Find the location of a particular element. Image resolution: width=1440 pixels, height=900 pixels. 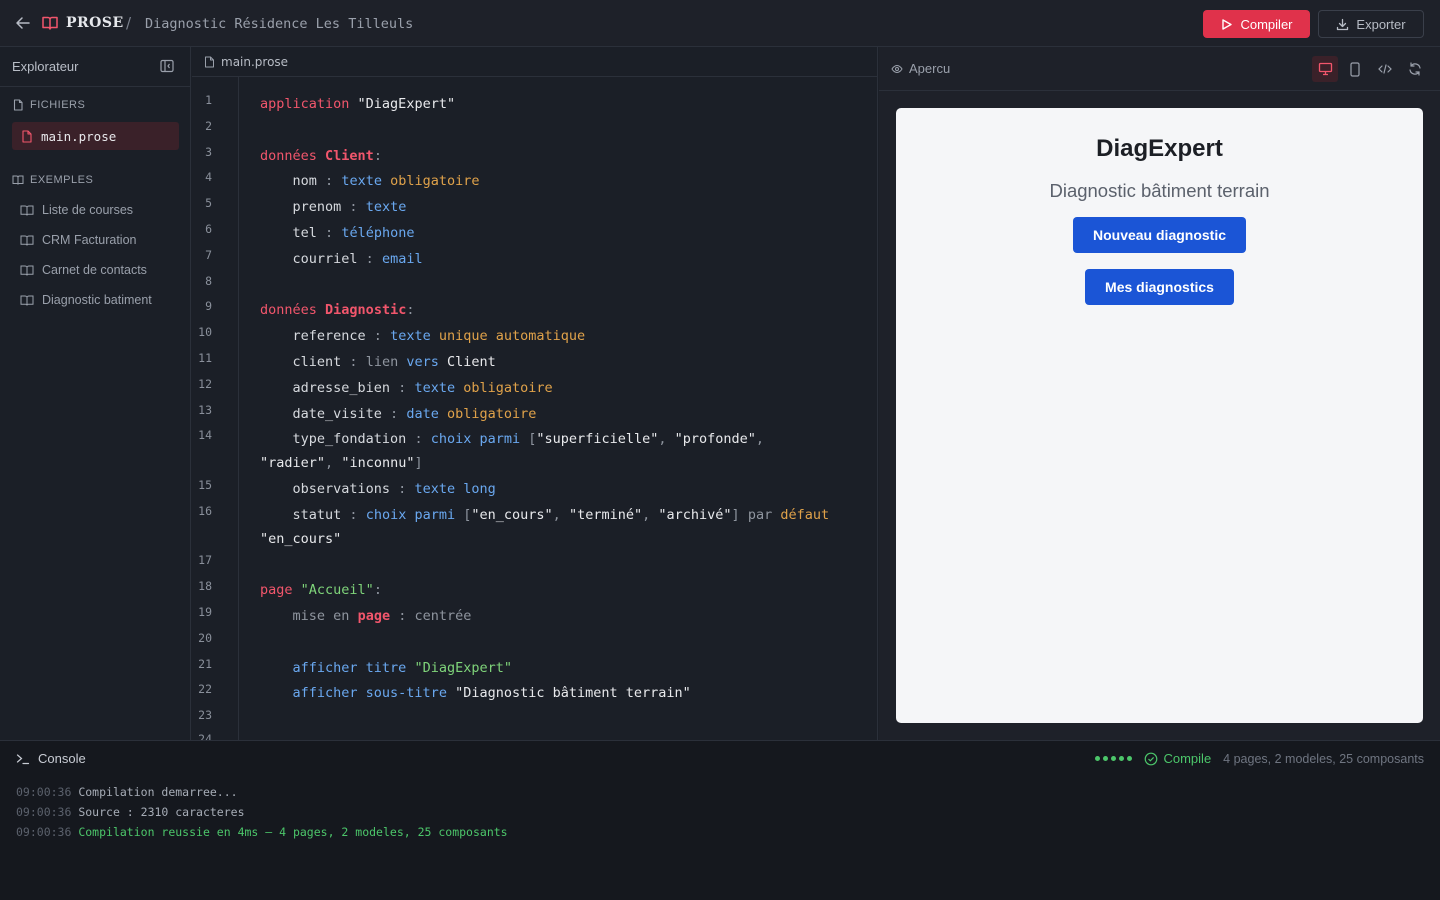

code-line: "radier", "inconnu"] is located at coordinates (341, 463).